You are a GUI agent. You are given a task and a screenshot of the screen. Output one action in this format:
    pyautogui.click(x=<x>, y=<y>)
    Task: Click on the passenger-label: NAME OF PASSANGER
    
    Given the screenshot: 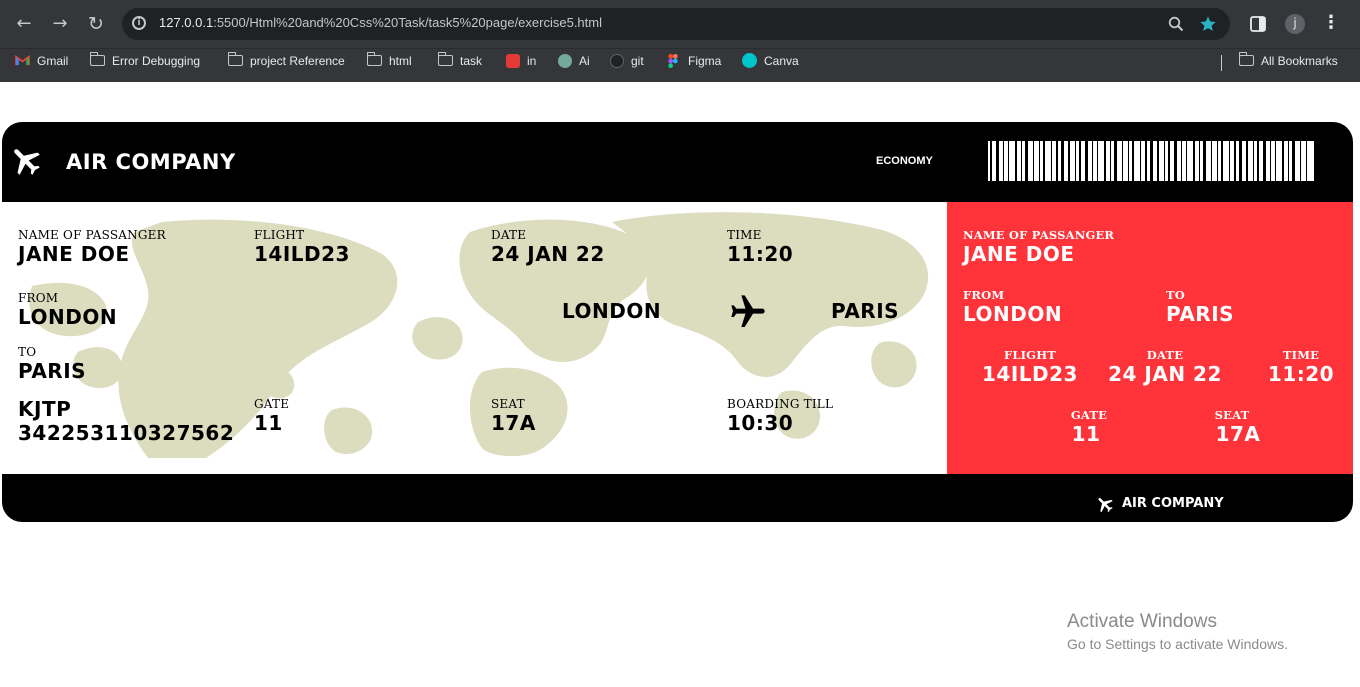 What is the action you would take?
    pyautogui.click(x=92, y=235)
    